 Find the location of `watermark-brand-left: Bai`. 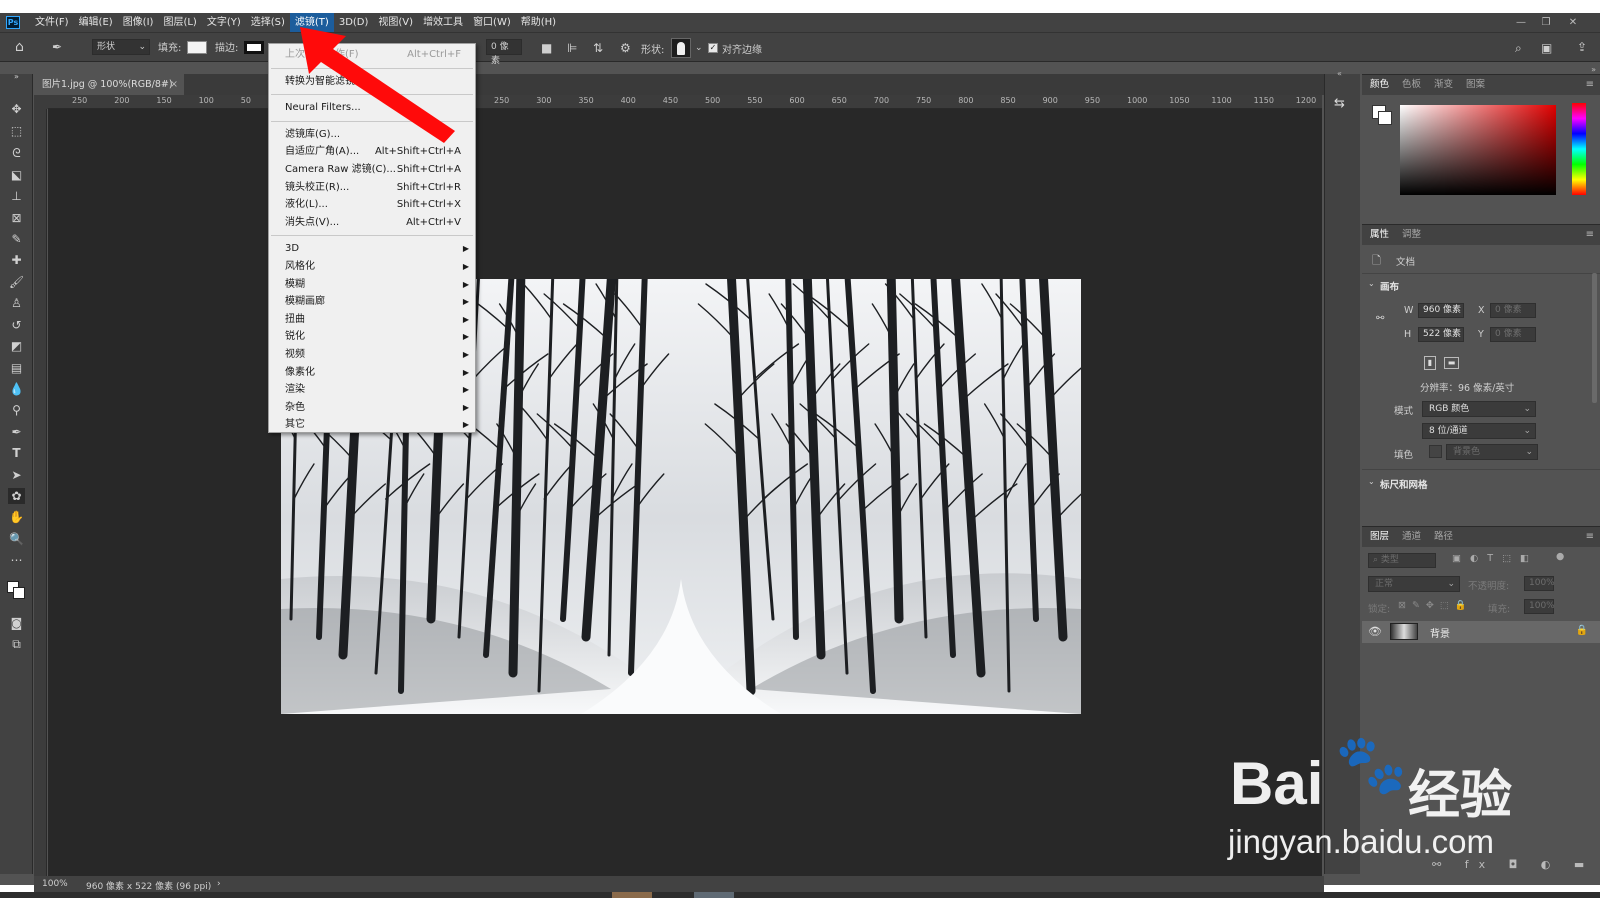

watermark-brand-left: Bai is located at coordinates (1277, 783).